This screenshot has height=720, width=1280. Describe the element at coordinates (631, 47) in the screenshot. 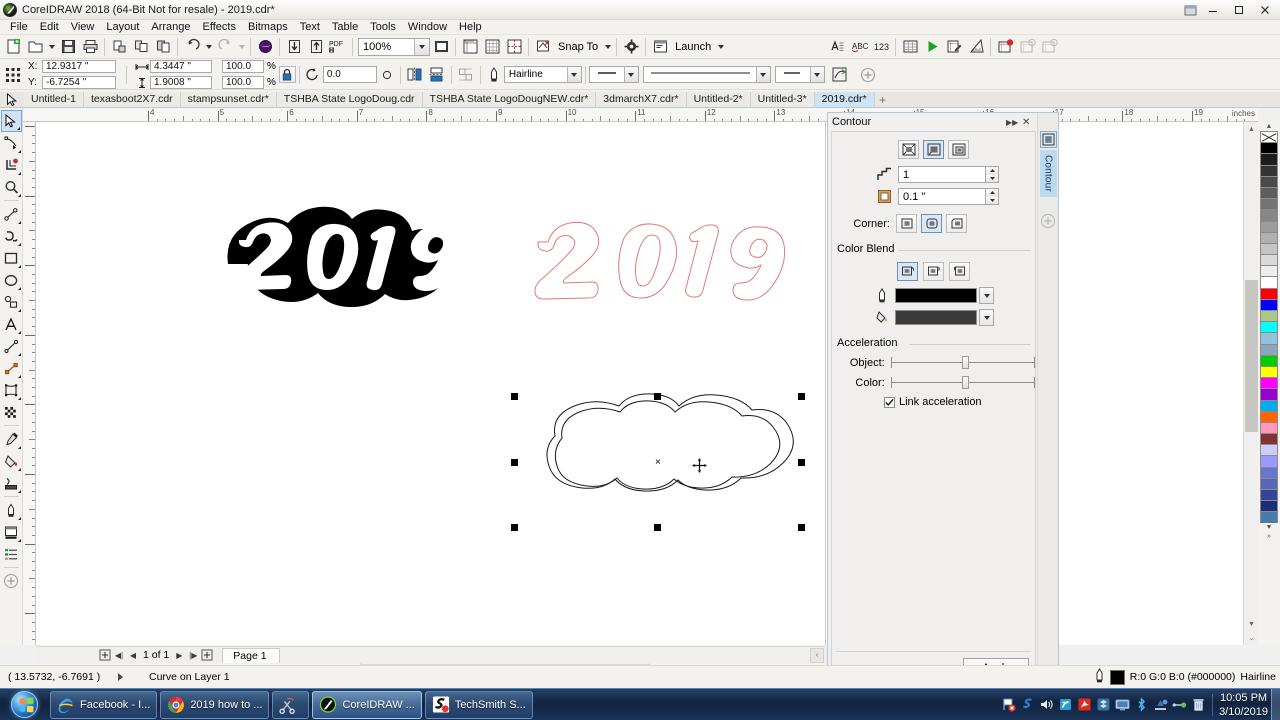

I see `options-gear-icon` at that location.